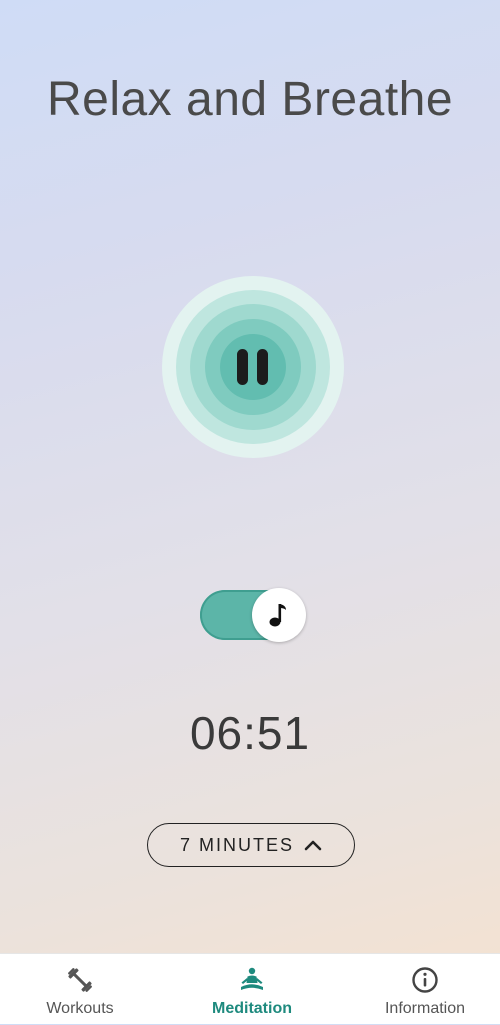  I want to click on info-icon, so click(425, 980).